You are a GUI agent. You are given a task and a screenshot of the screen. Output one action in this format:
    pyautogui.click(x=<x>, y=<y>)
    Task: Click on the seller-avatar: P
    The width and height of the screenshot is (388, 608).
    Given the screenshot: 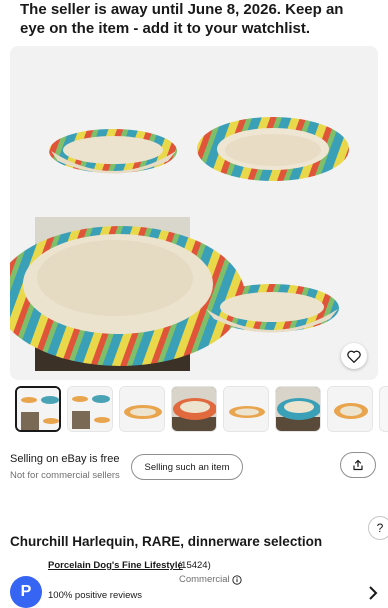 What is the action you would take?
    pyautogui.click(x=26, y=592)
    